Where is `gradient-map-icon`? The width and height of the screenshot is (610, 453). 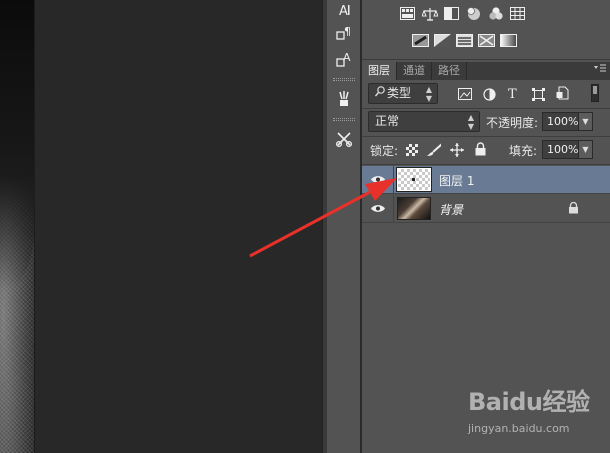 gradient-map-icon is located at coordinates (508, 40).